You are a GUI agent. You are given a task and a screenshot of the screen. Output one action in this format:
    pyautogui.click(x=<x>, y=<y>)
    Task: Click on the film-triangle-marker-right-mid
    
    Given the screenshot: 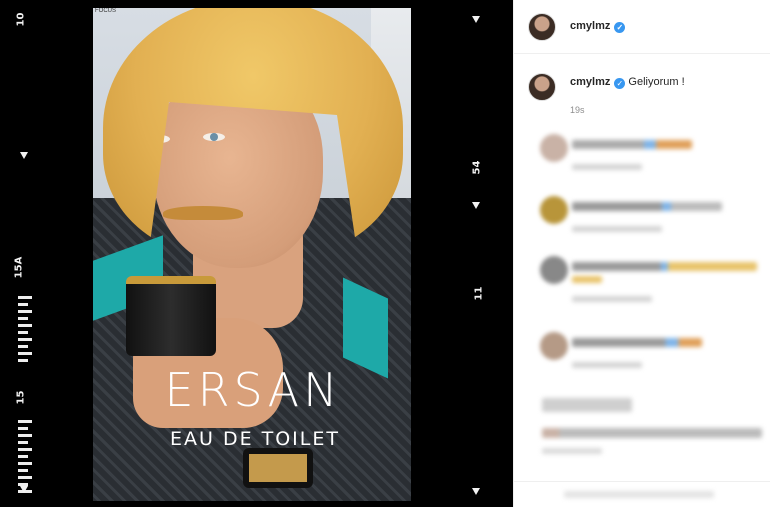 What is the action you would take?
    pyautogui.click(x=476, y=205)
    